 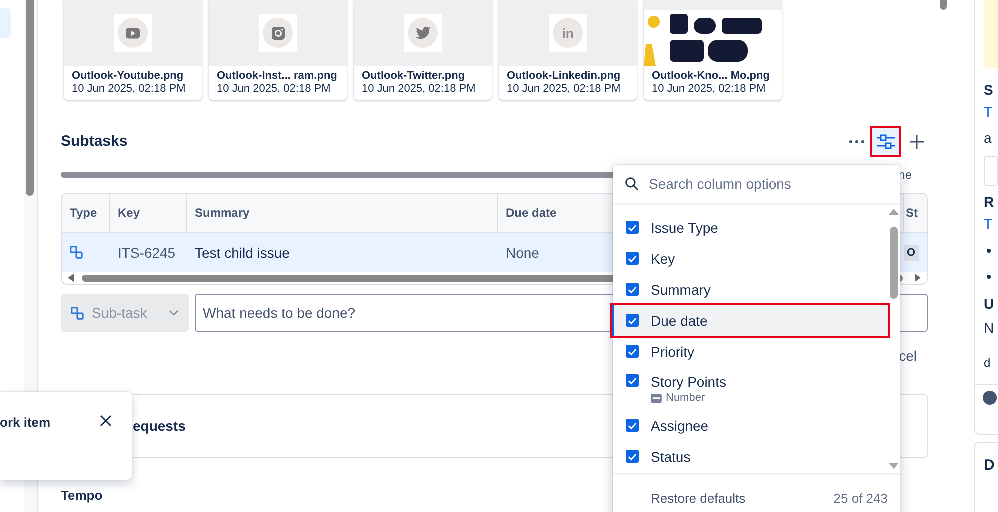 I want to click on panel-text: a, so click(x=988, y=139).